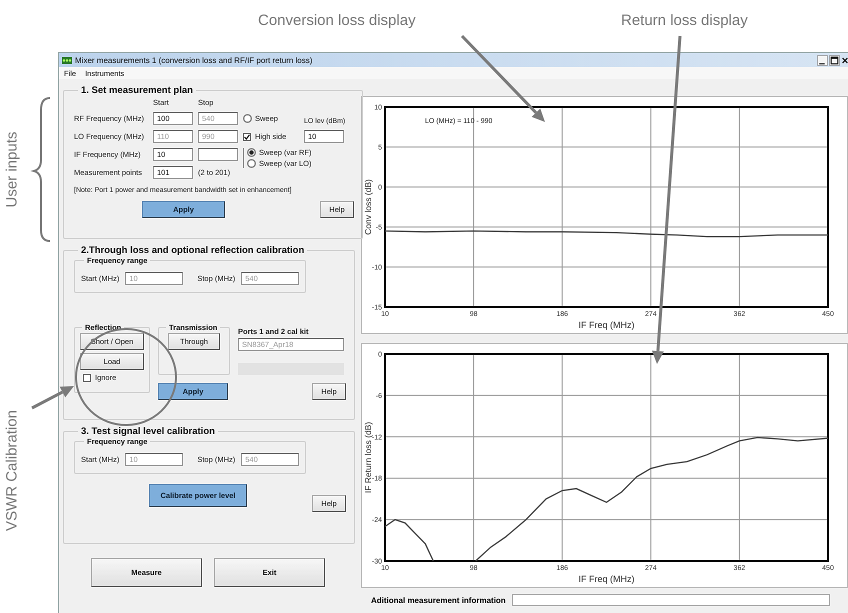  What do you see at coordinates (834, 60) in the screenshot?
I see `maximize-icon` at bounding box center [834, 60].